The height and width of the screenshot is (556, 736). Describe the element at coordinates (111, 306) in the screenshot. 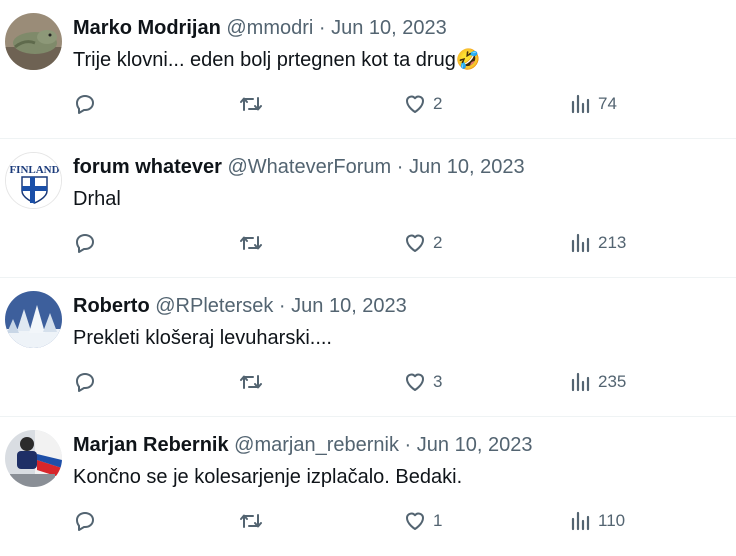

I see `author-name: Roberto` at that location.